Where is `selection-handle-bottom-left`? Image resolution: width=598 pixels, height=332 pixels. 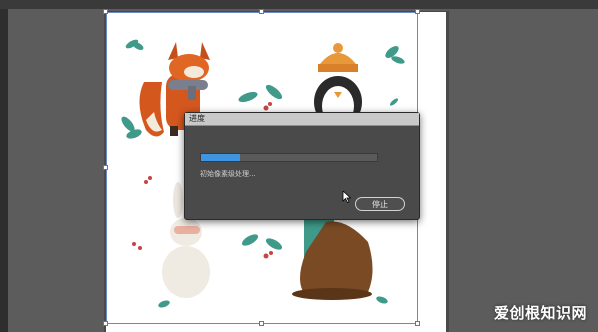 selection-handle-bottom-left is located at coordinates (105, 323).